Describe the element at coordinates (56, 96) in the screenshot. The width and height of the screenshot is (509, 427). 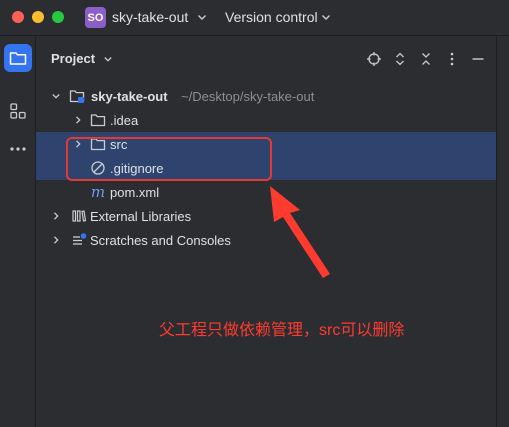
I see `chevron-down-icon` at that location.